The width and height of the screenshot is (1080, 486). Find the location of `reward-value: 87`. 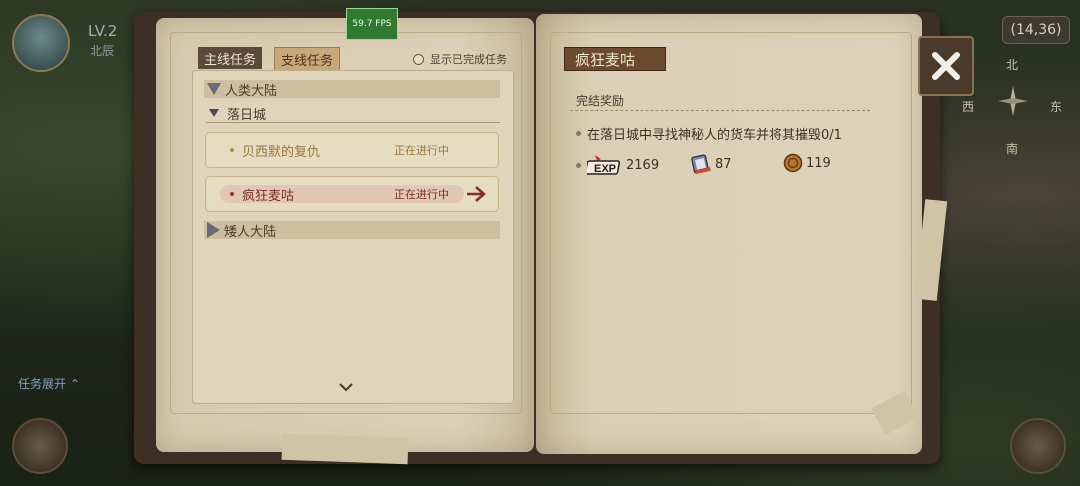

reward-value: 87 is located at coordinates (723, 164).